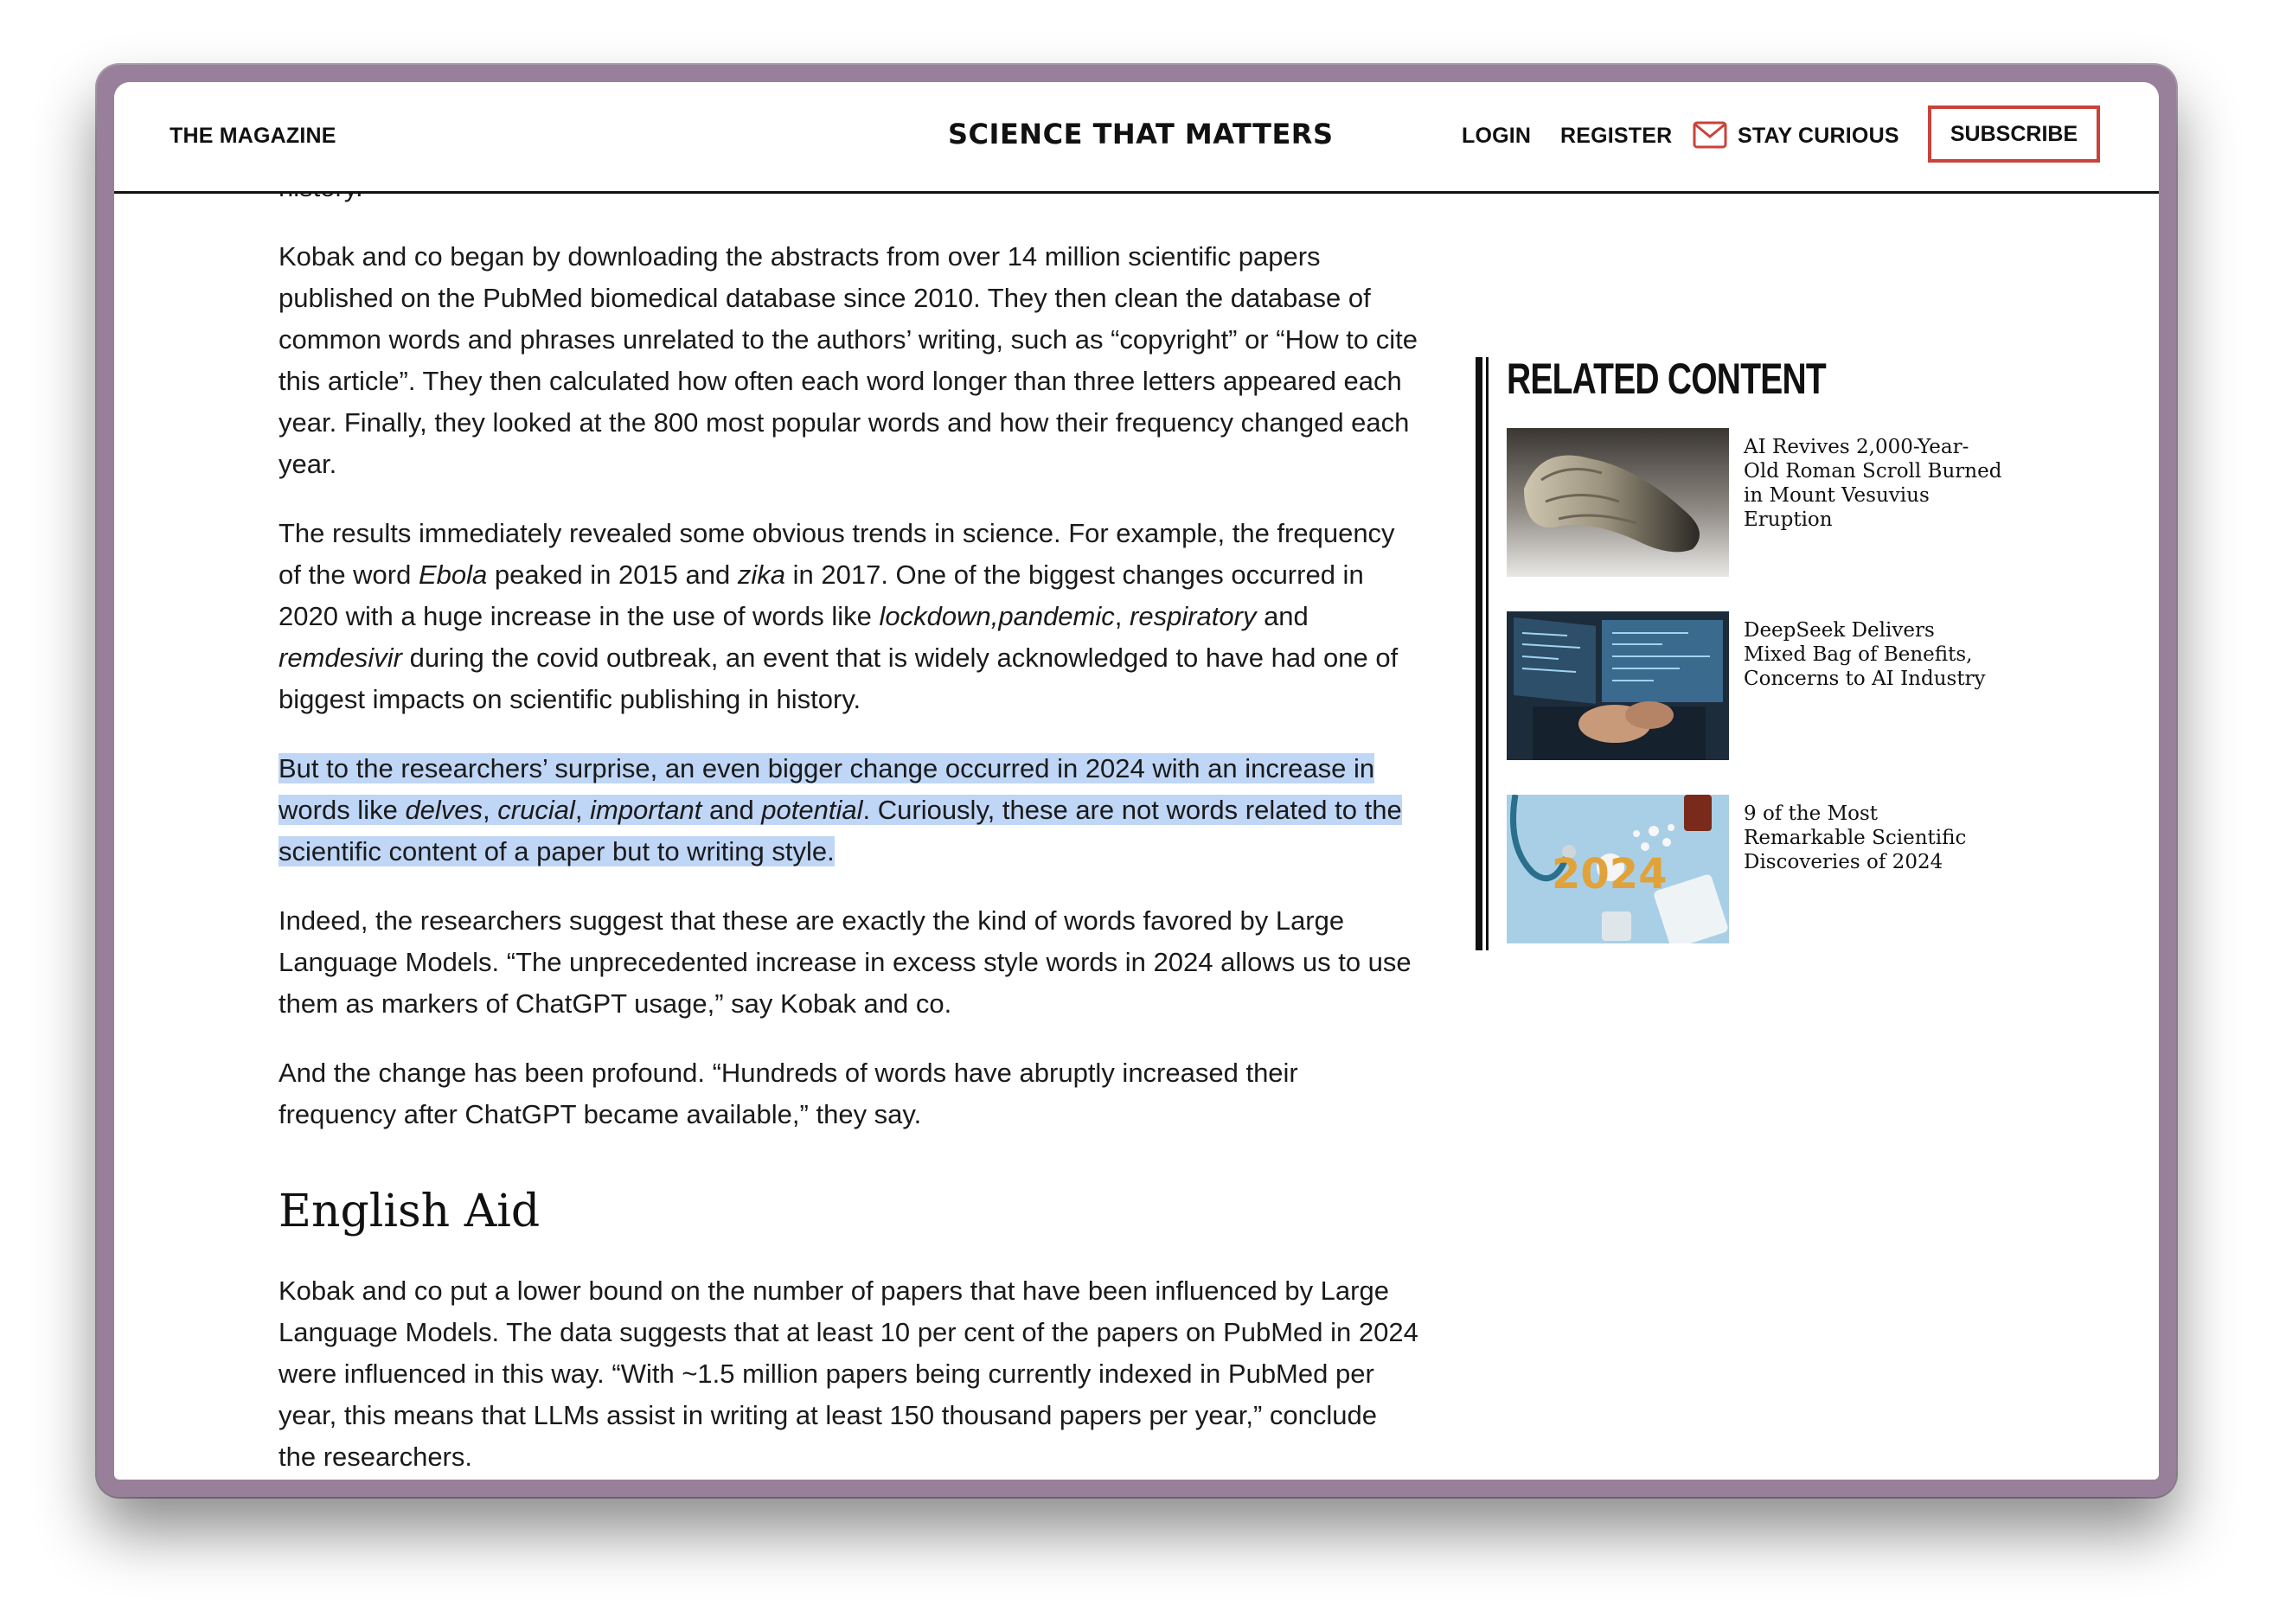 The image size is (2273, 1624). I want to click on site-logo: SCIENCE THAT MATTERS, so click(1140, 134).